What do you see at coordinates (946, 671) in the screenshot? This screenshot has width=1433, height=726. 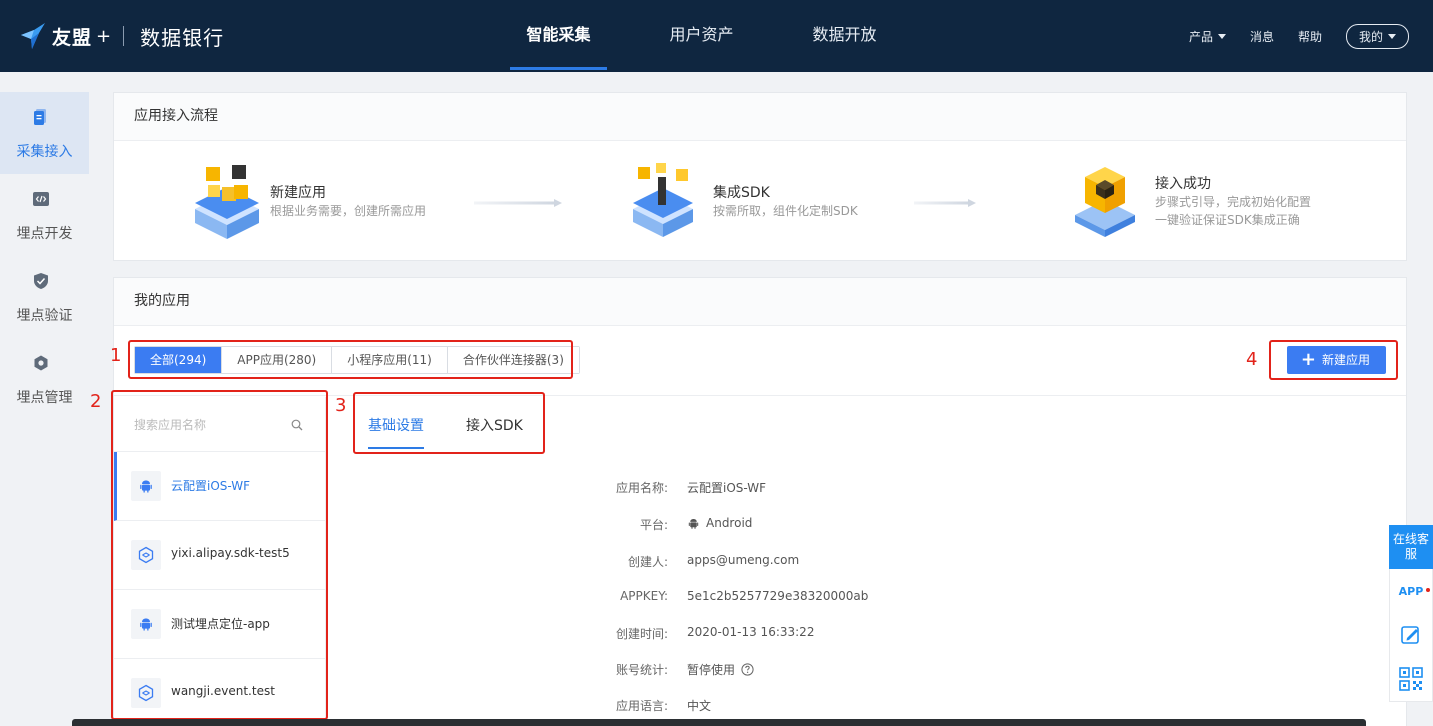 I see `detail-row-account-stats: 账号统计: 暂停使用` at bounding box center [946, 671].